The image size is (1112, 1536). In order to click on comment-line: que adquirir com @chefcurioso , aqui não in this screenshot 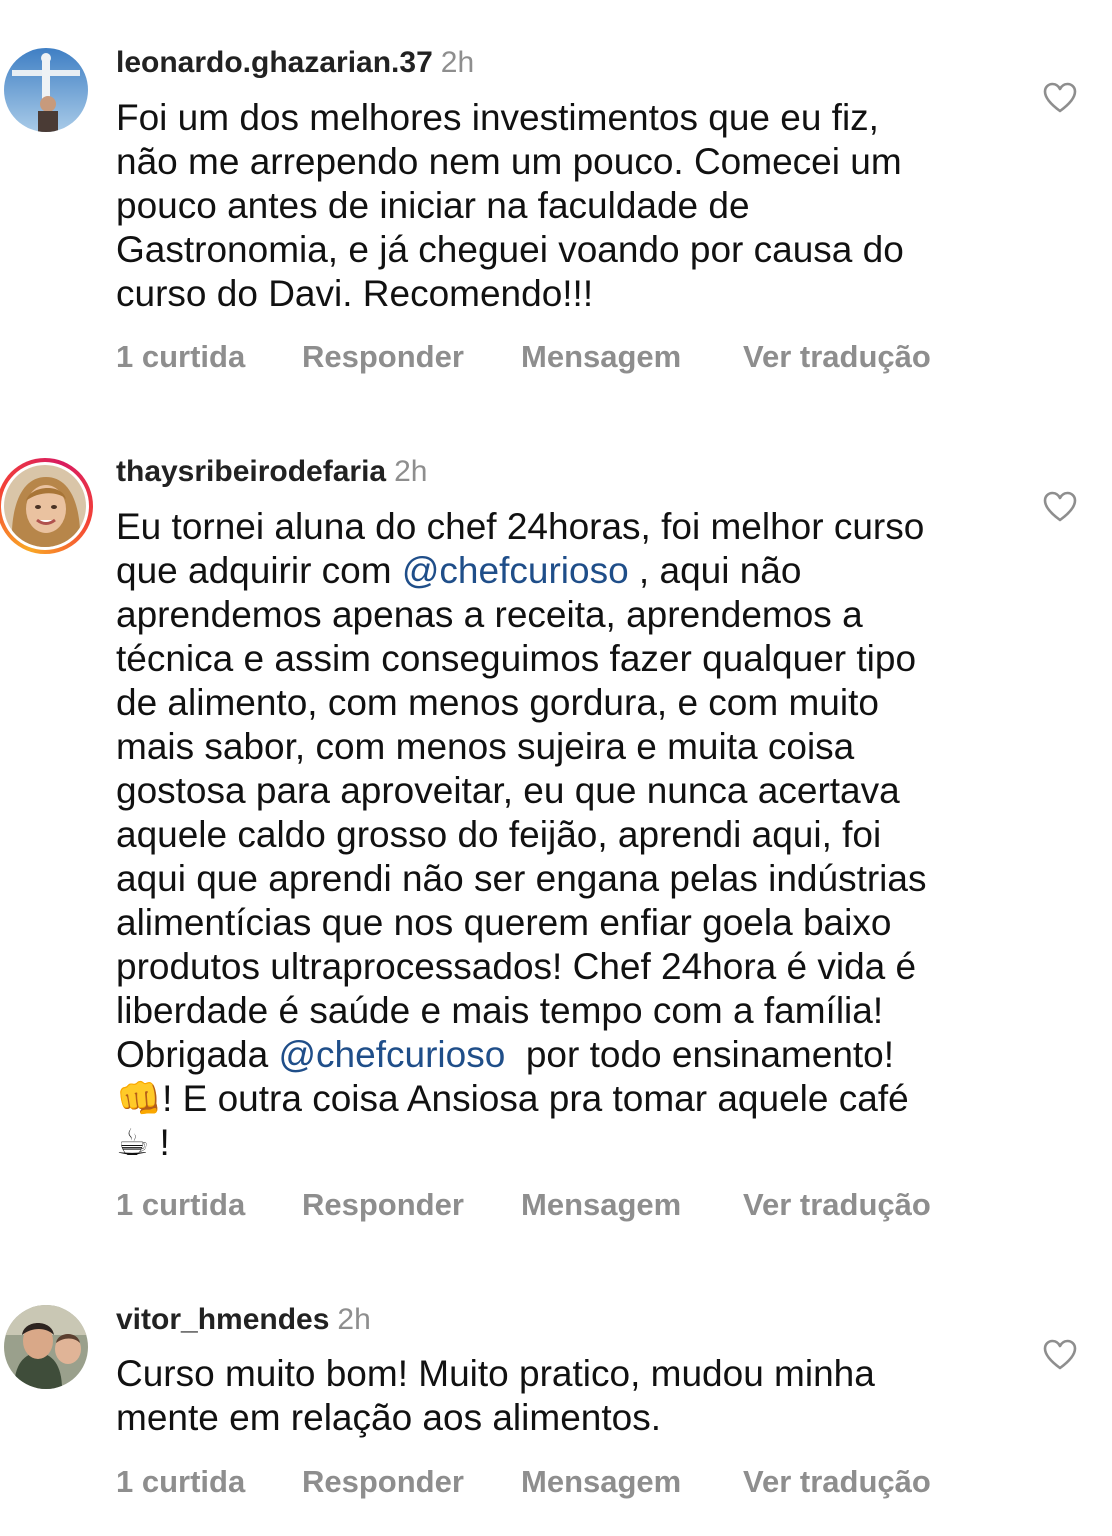, I will do `click(556, 571)`.